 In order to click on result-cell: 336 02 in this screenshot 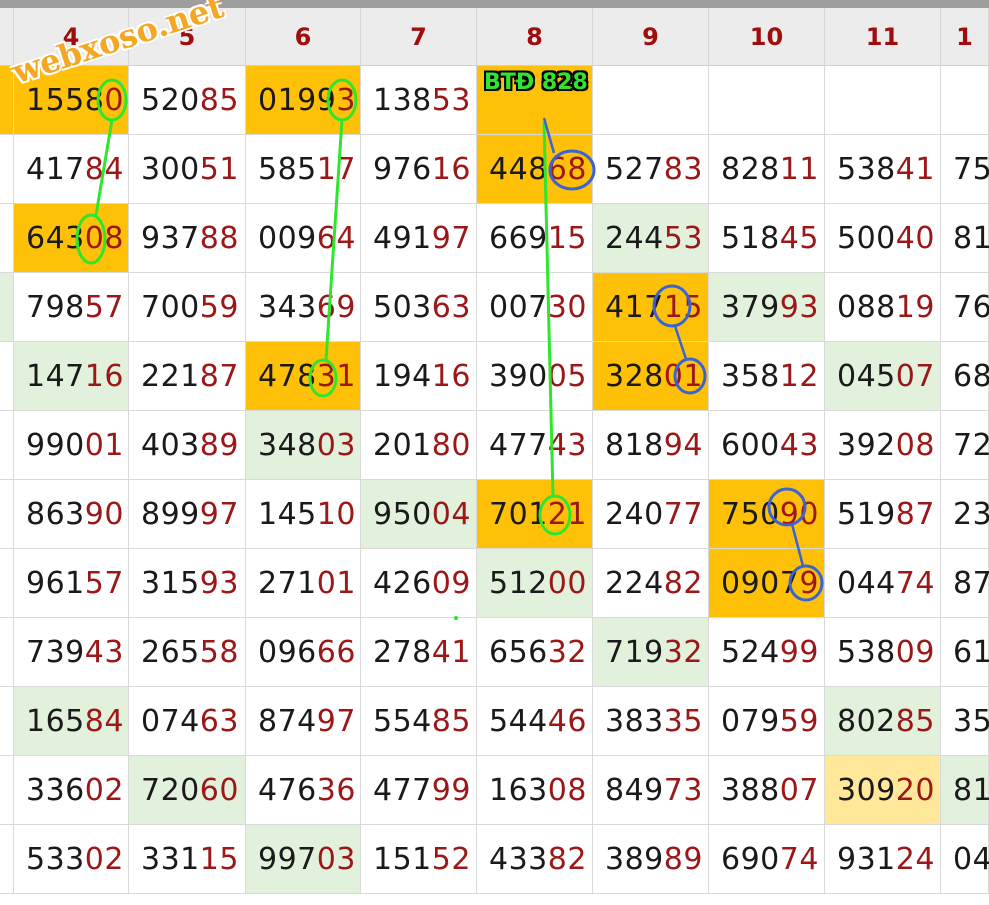, I will do `click(71, 790)`.